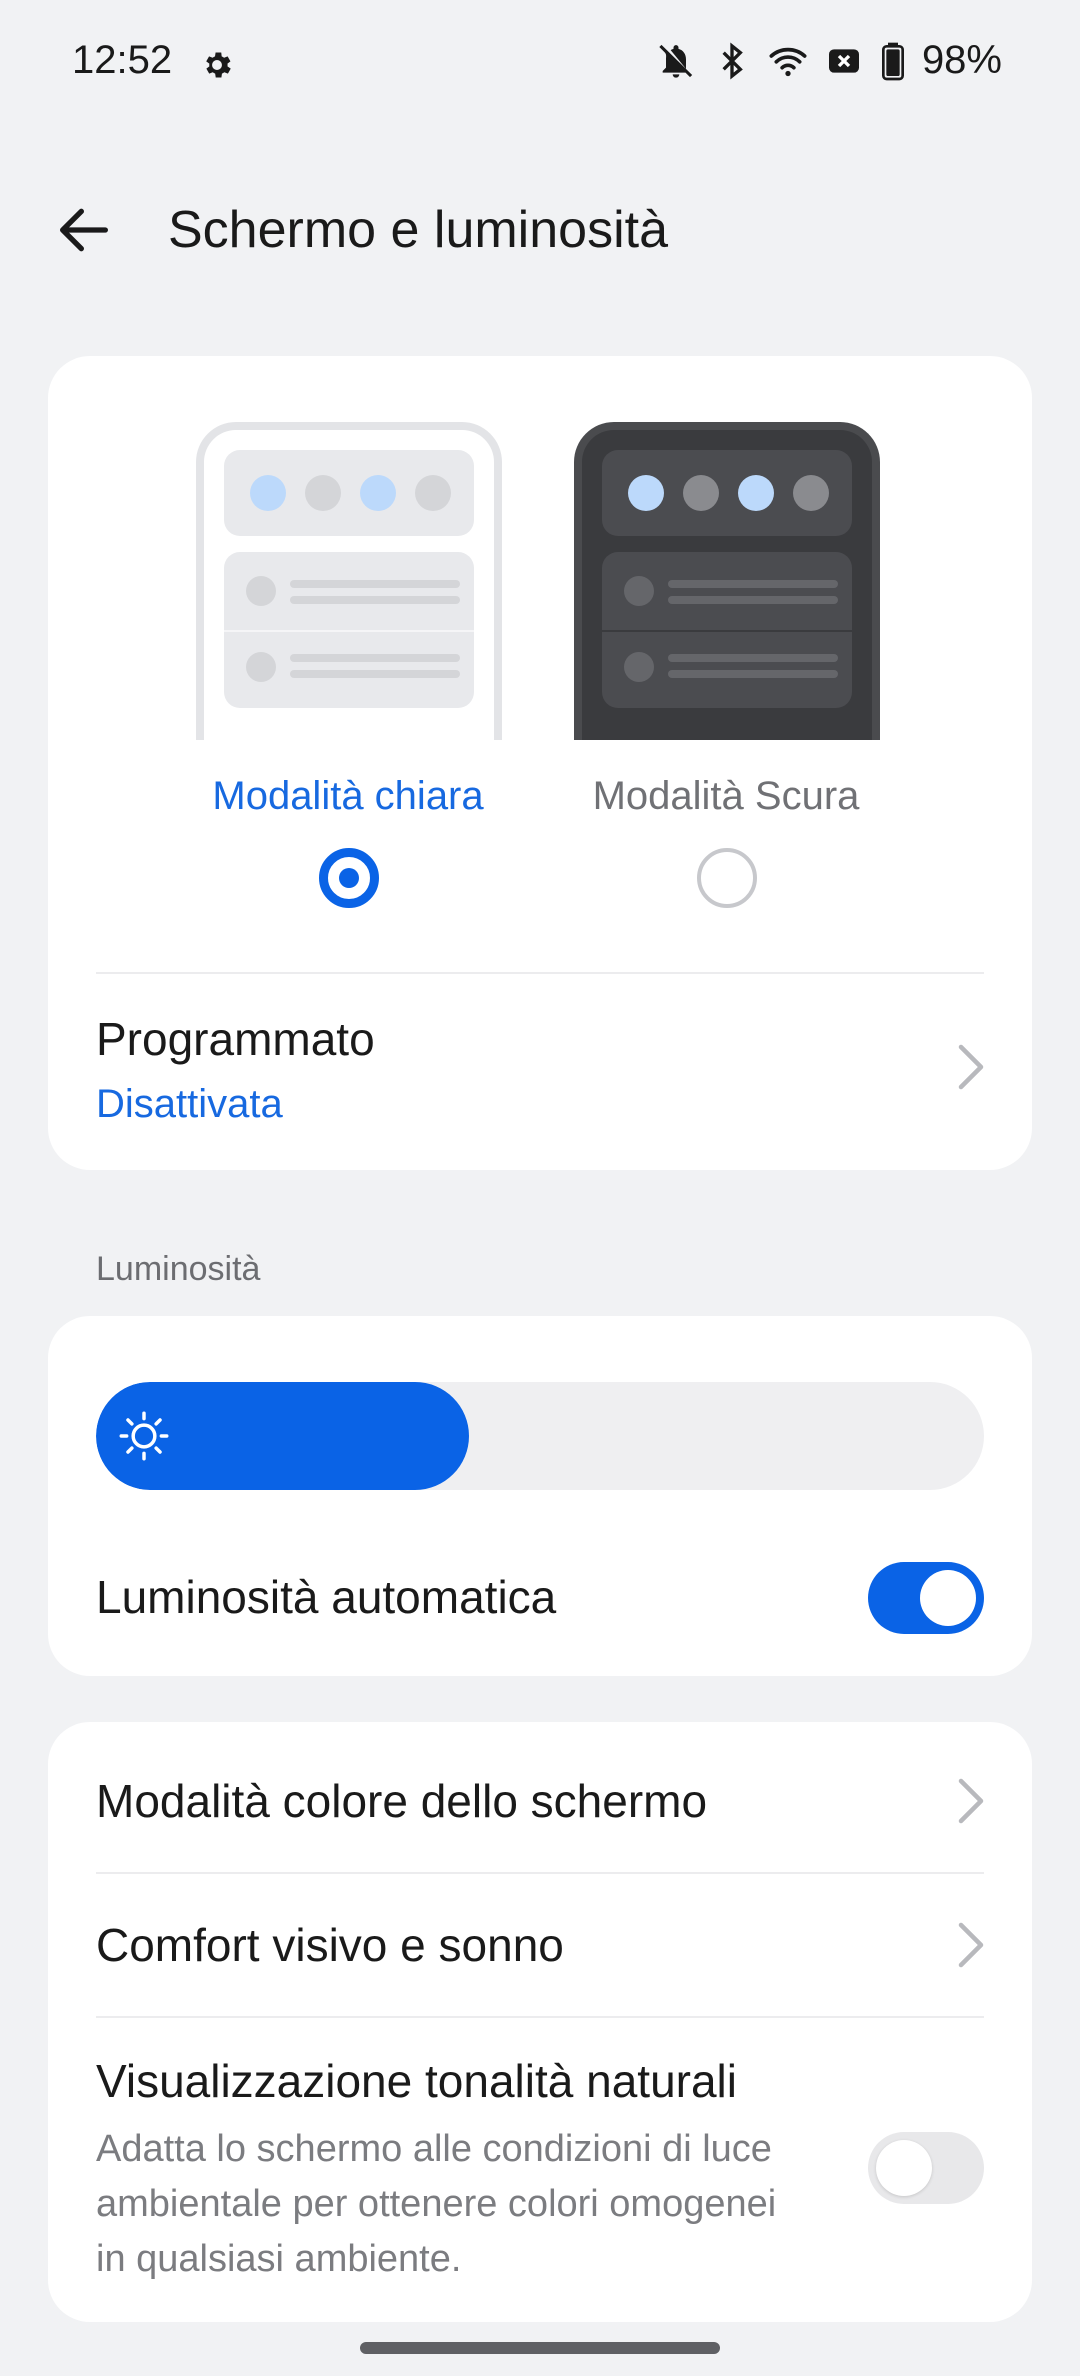 The width and height of the screenshot is (1080, 2376). I want to click on status-bar: 12:52 98%, so click(540, 65).